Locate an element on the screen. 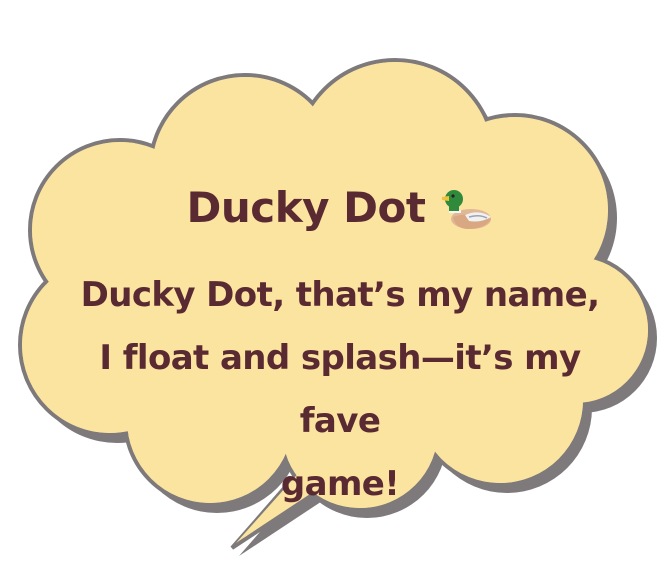 This screenshot has height=575, width=666. poem-line-3: game! is located at coordinates (340, 484).